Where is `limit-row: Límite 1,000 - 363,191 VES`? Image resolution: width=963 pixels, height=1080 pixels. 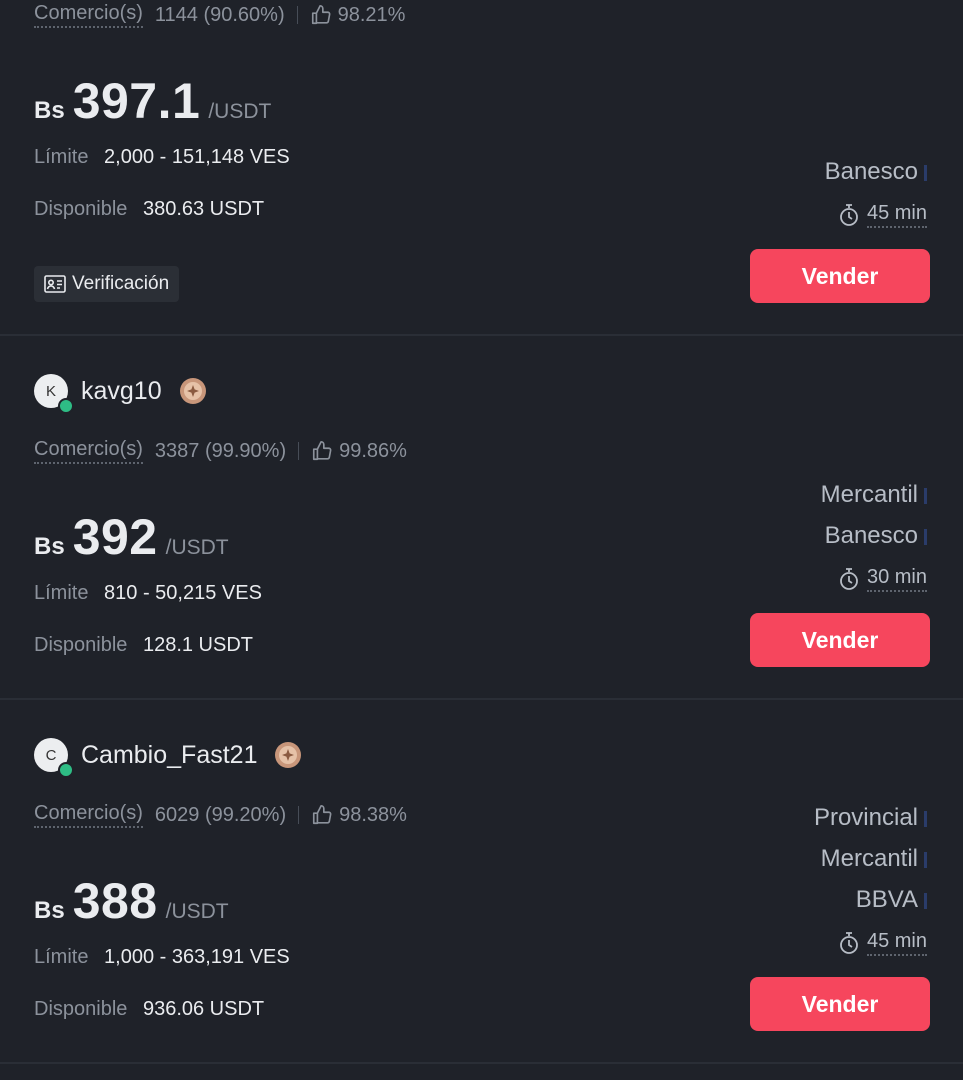
limit-row: Límite 1,000 - 363,191 VES is located at coordinates (162, 957).